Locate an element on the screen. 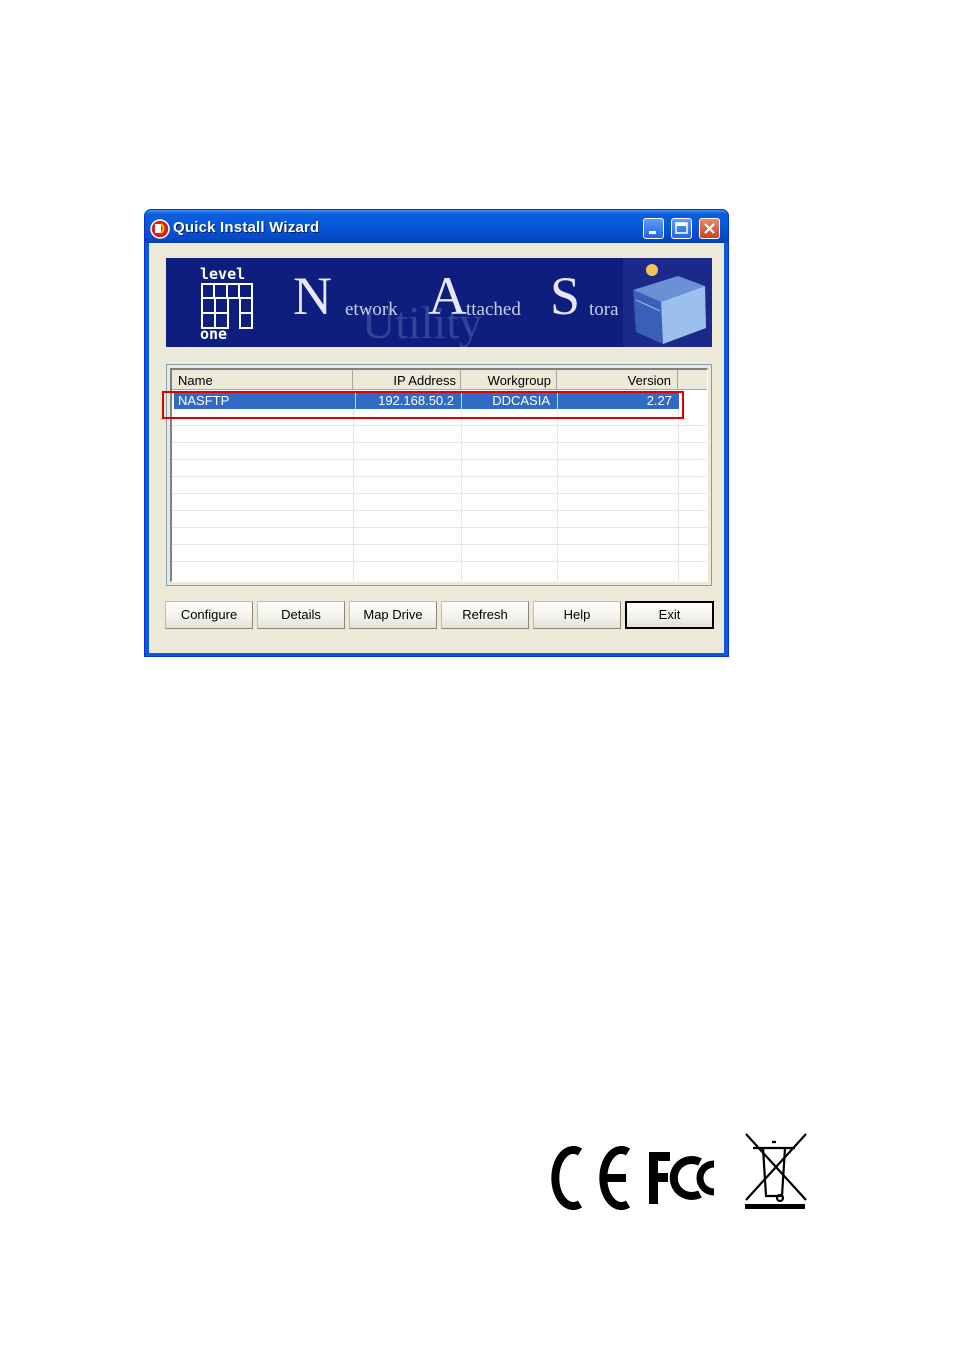 The height and width of the screenshot is (1350, 954). help-button: Help is located at coordinates (577, 615).